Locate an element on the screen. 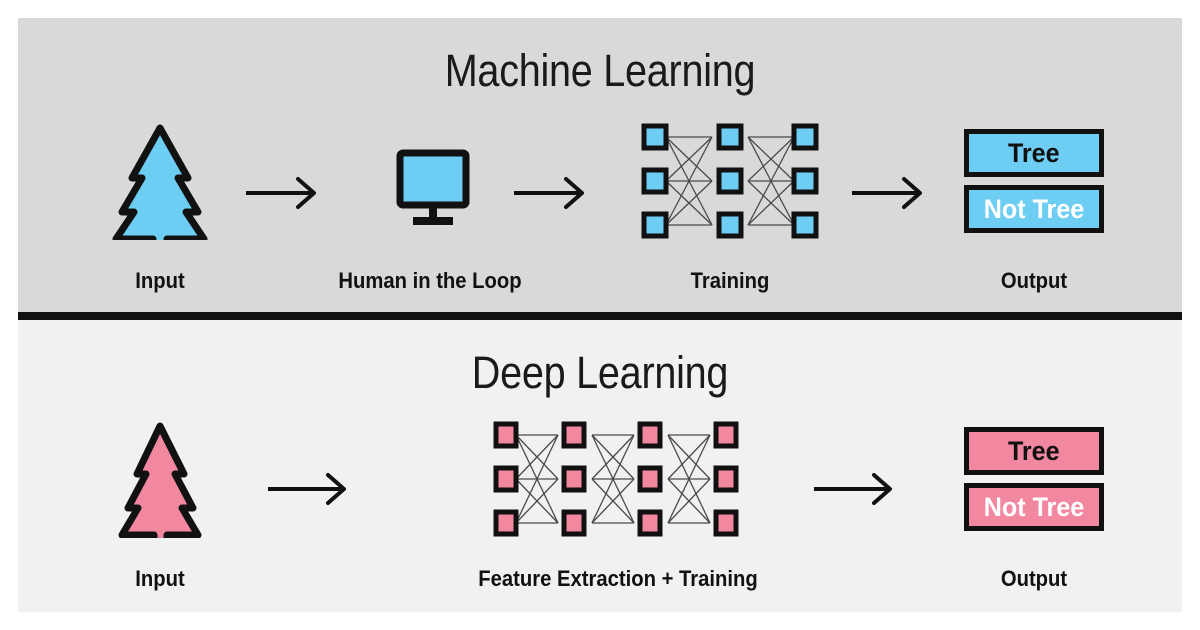 The width and height of the screenshot is (1200, 630). stage-dl-output: Tree Not Tree Output is located at coordinates (1034, 510).